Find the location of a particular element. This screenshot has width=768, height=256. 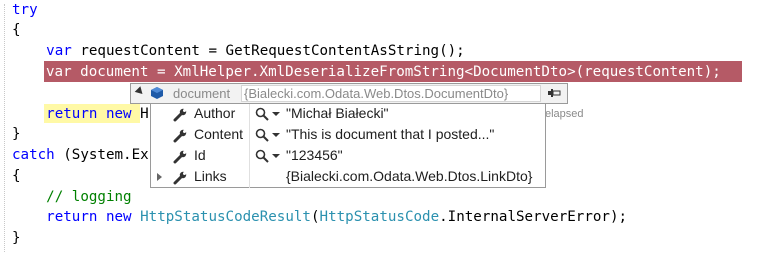

code-line-close-brace: } is located at coordinates (16, 134).